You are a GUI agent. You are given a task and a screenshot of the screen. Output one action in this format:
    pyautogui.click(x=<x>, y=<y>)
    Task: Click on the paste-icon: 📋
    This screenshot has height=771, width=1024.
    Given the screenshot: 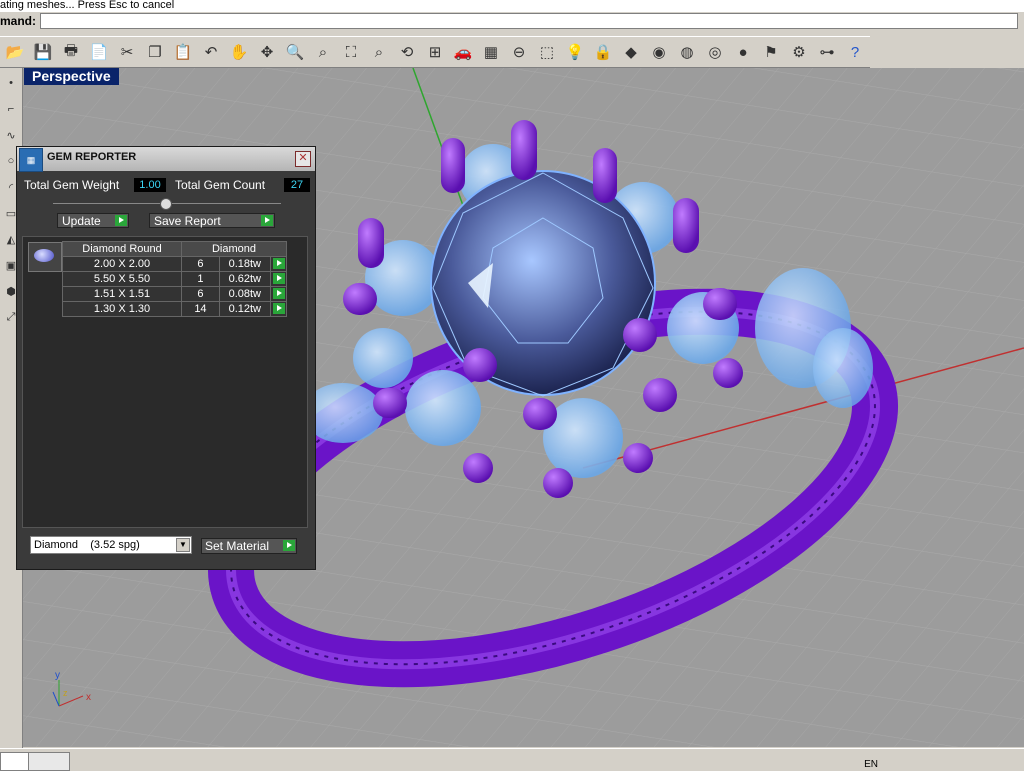 What is the action you would take?
    pyautogui.click(x=183, y=52)
    